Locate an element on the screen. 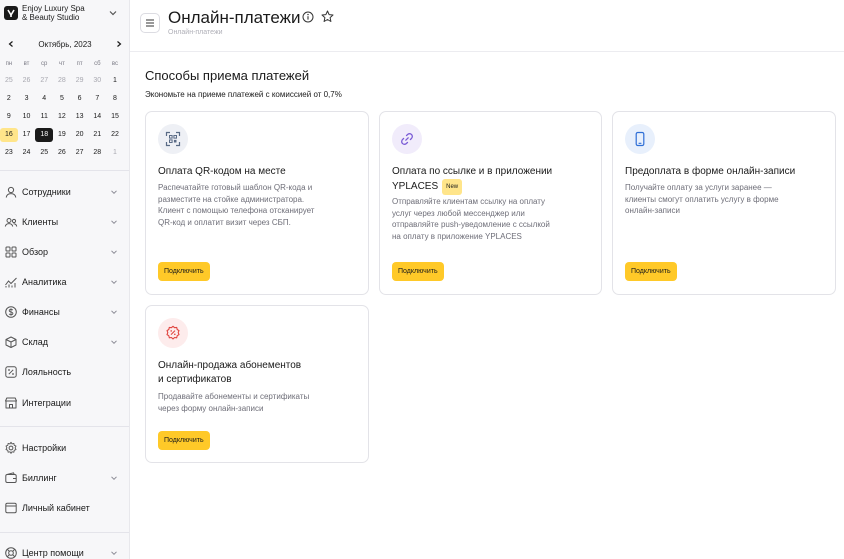  dollar-icon is located at coordinates (11, 312).